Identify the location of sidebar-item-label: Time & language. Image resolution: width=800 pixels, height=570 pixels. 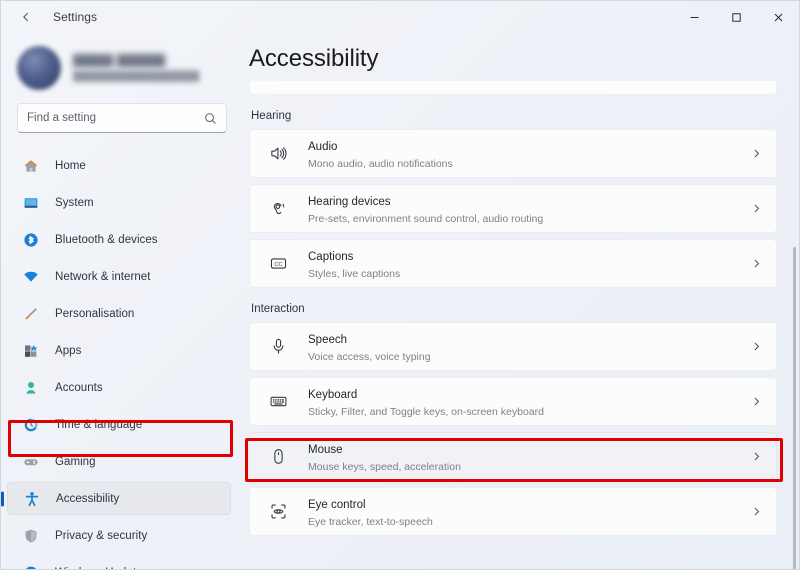
(99, 424).